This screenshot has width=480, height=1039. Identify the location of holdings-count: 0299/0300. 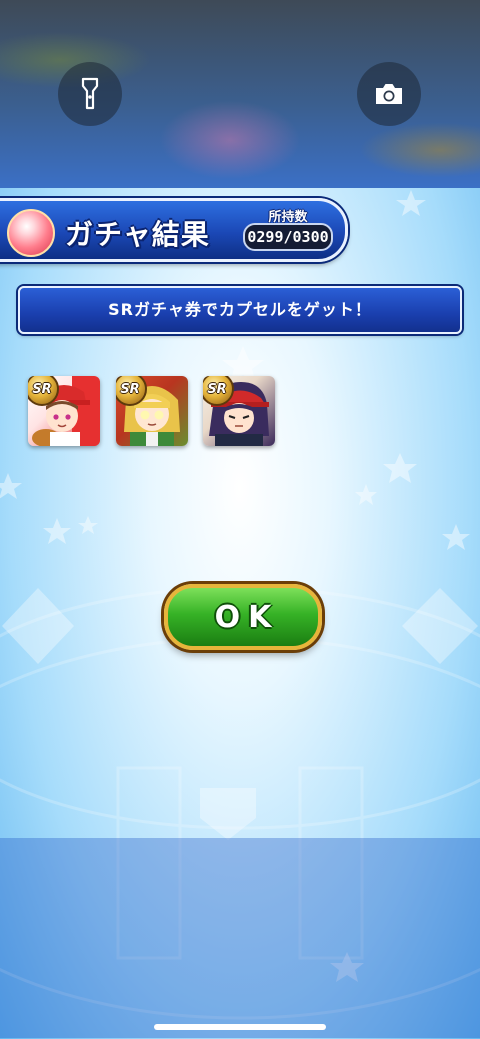
(288, 237).